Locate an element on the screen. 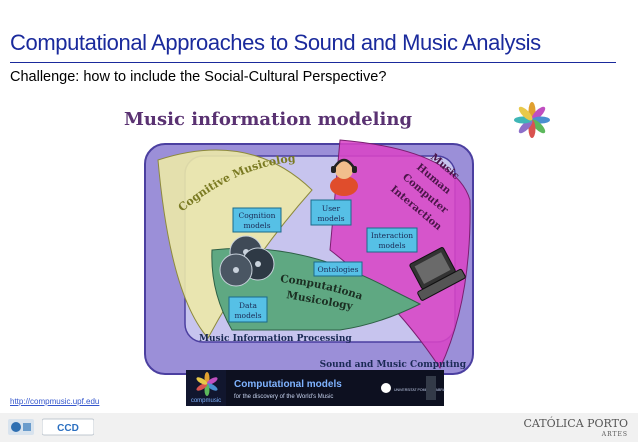 Image resolution: width=638 pixels, height=442 pixels. flower-logo-icon is located at coordinates (532, 120).